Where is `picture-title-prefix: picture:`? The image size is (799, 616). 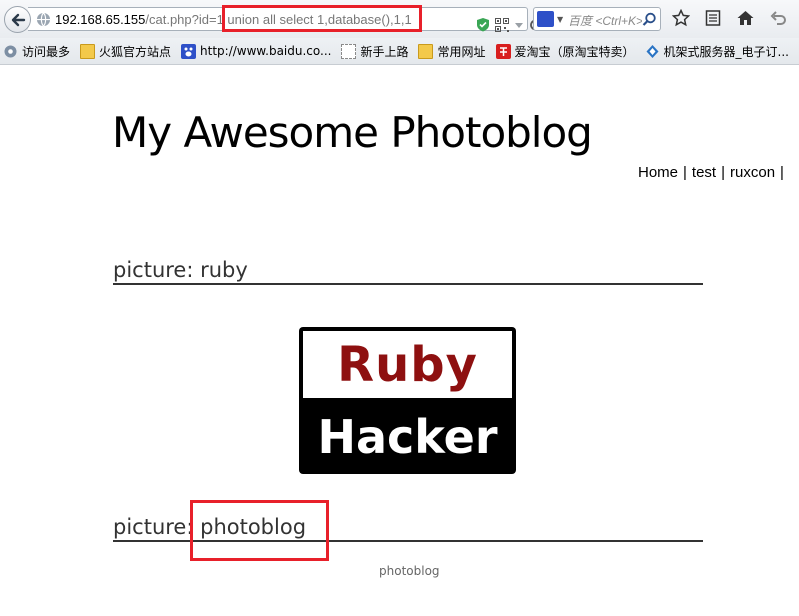 picture-title-prefix: picture: is located at coordinates (157, 527).